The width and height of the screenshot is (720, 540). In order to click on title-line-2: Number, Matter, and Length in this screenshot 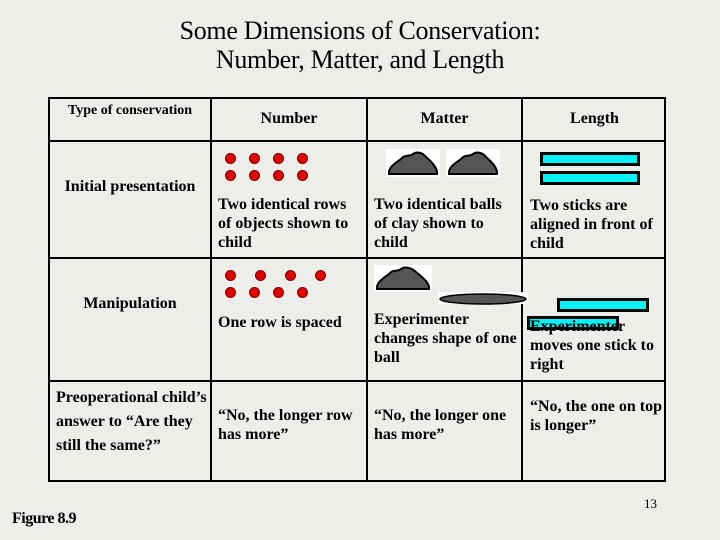, I will do `click(360, 59)`.